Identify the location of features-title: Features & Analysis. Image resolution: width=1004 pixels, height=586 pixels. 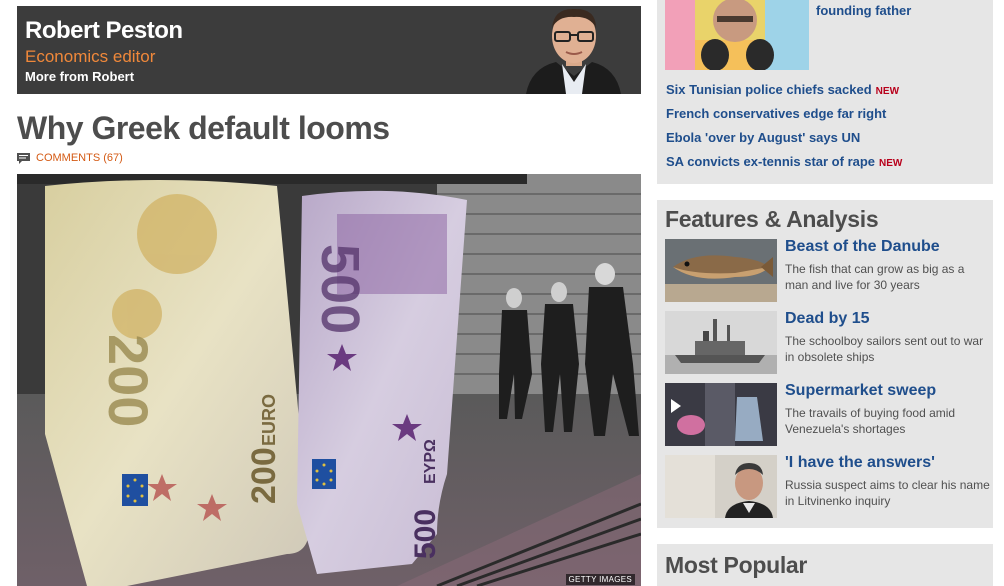
(772, 219).